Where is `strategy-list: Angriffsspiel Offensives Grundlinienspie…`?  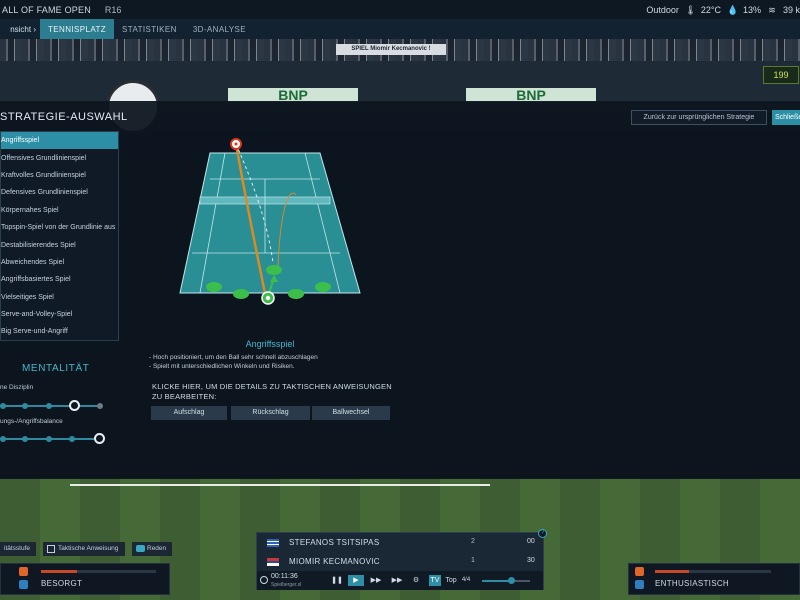
strategy-list: Angriffsspiel Offensives Grundlinienspie… is located at coordinates (59, 236).